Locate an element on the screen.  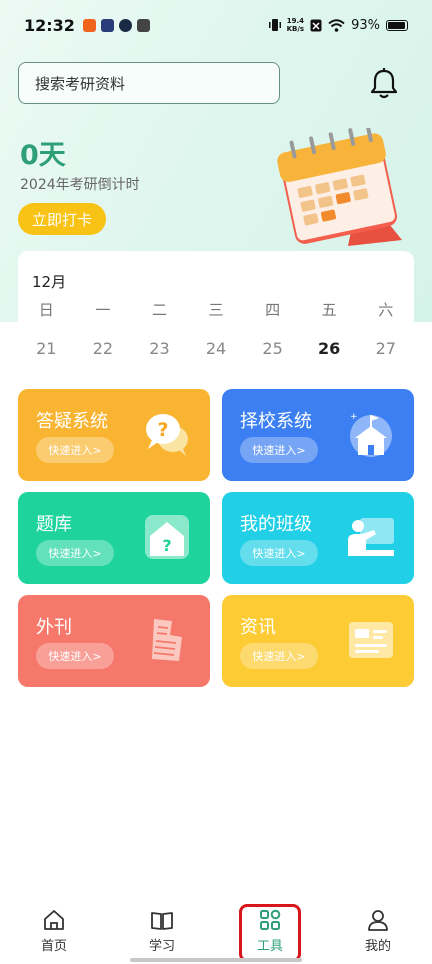
search-placeholder: 搜索考研资料 is located at coordinates (80, 83).